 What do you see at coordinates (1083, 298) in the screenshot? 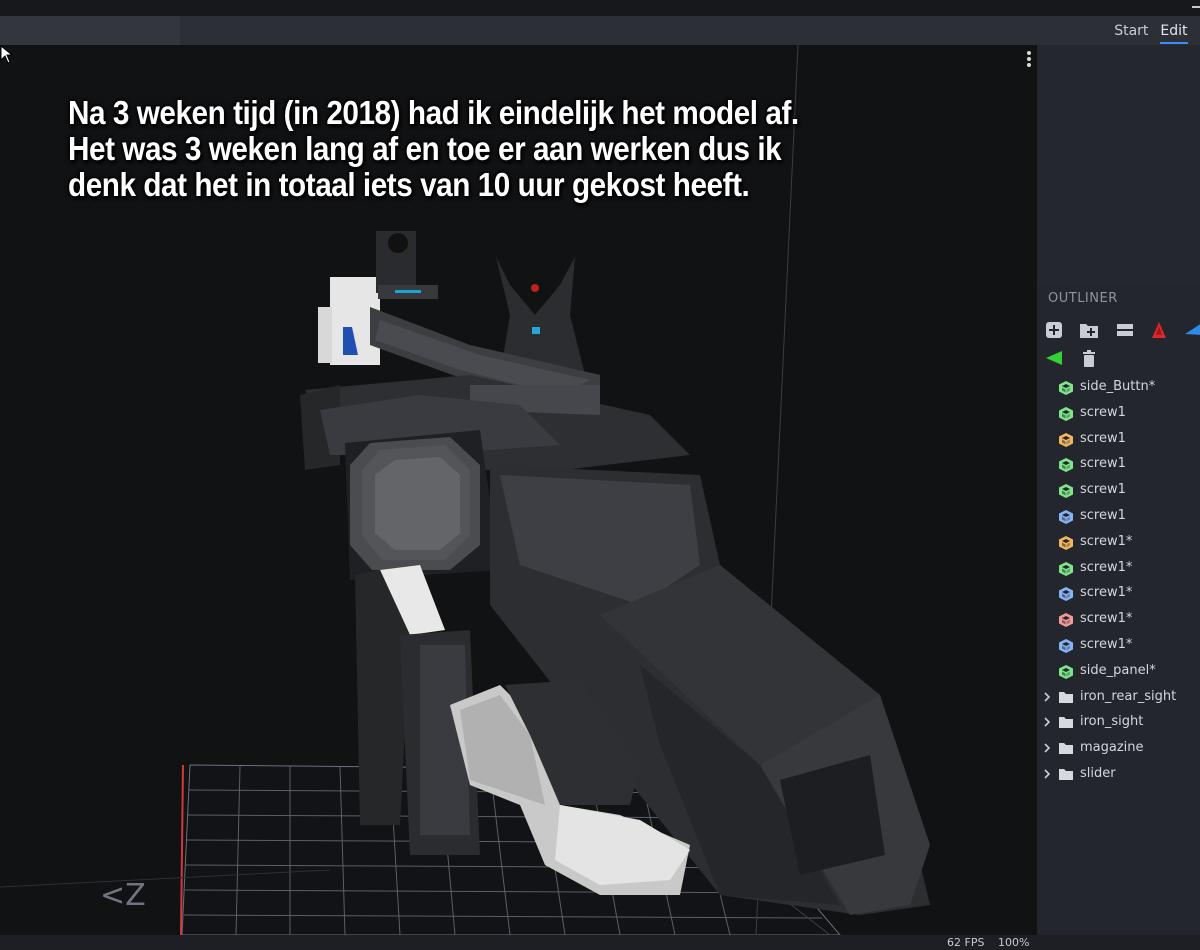
I see `outliner-title: OUTLINER` at bounding box center [1083, 298].